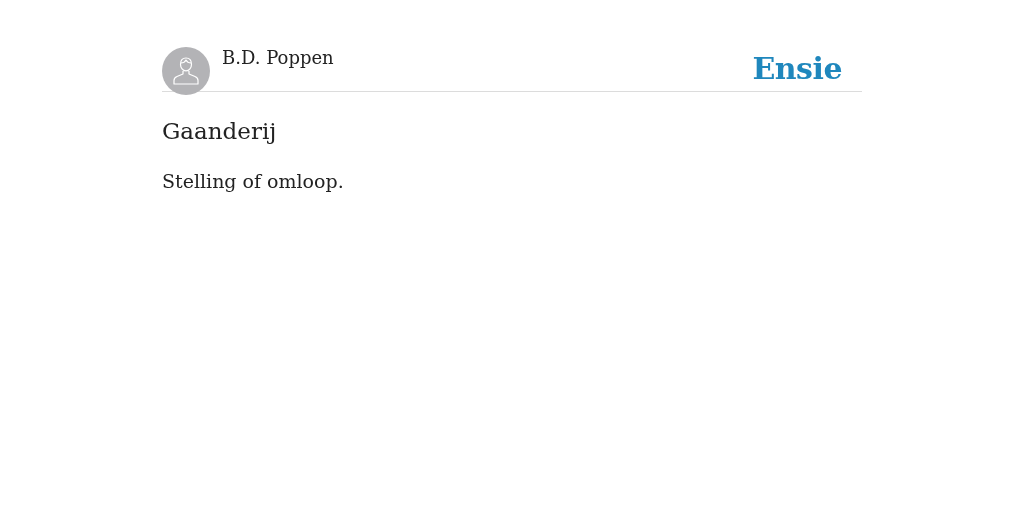 This screenshot has height=512, width=1024. Describe the element at coordinates (186, 71) in the screenshot. I see `avatar-icon` at that location.